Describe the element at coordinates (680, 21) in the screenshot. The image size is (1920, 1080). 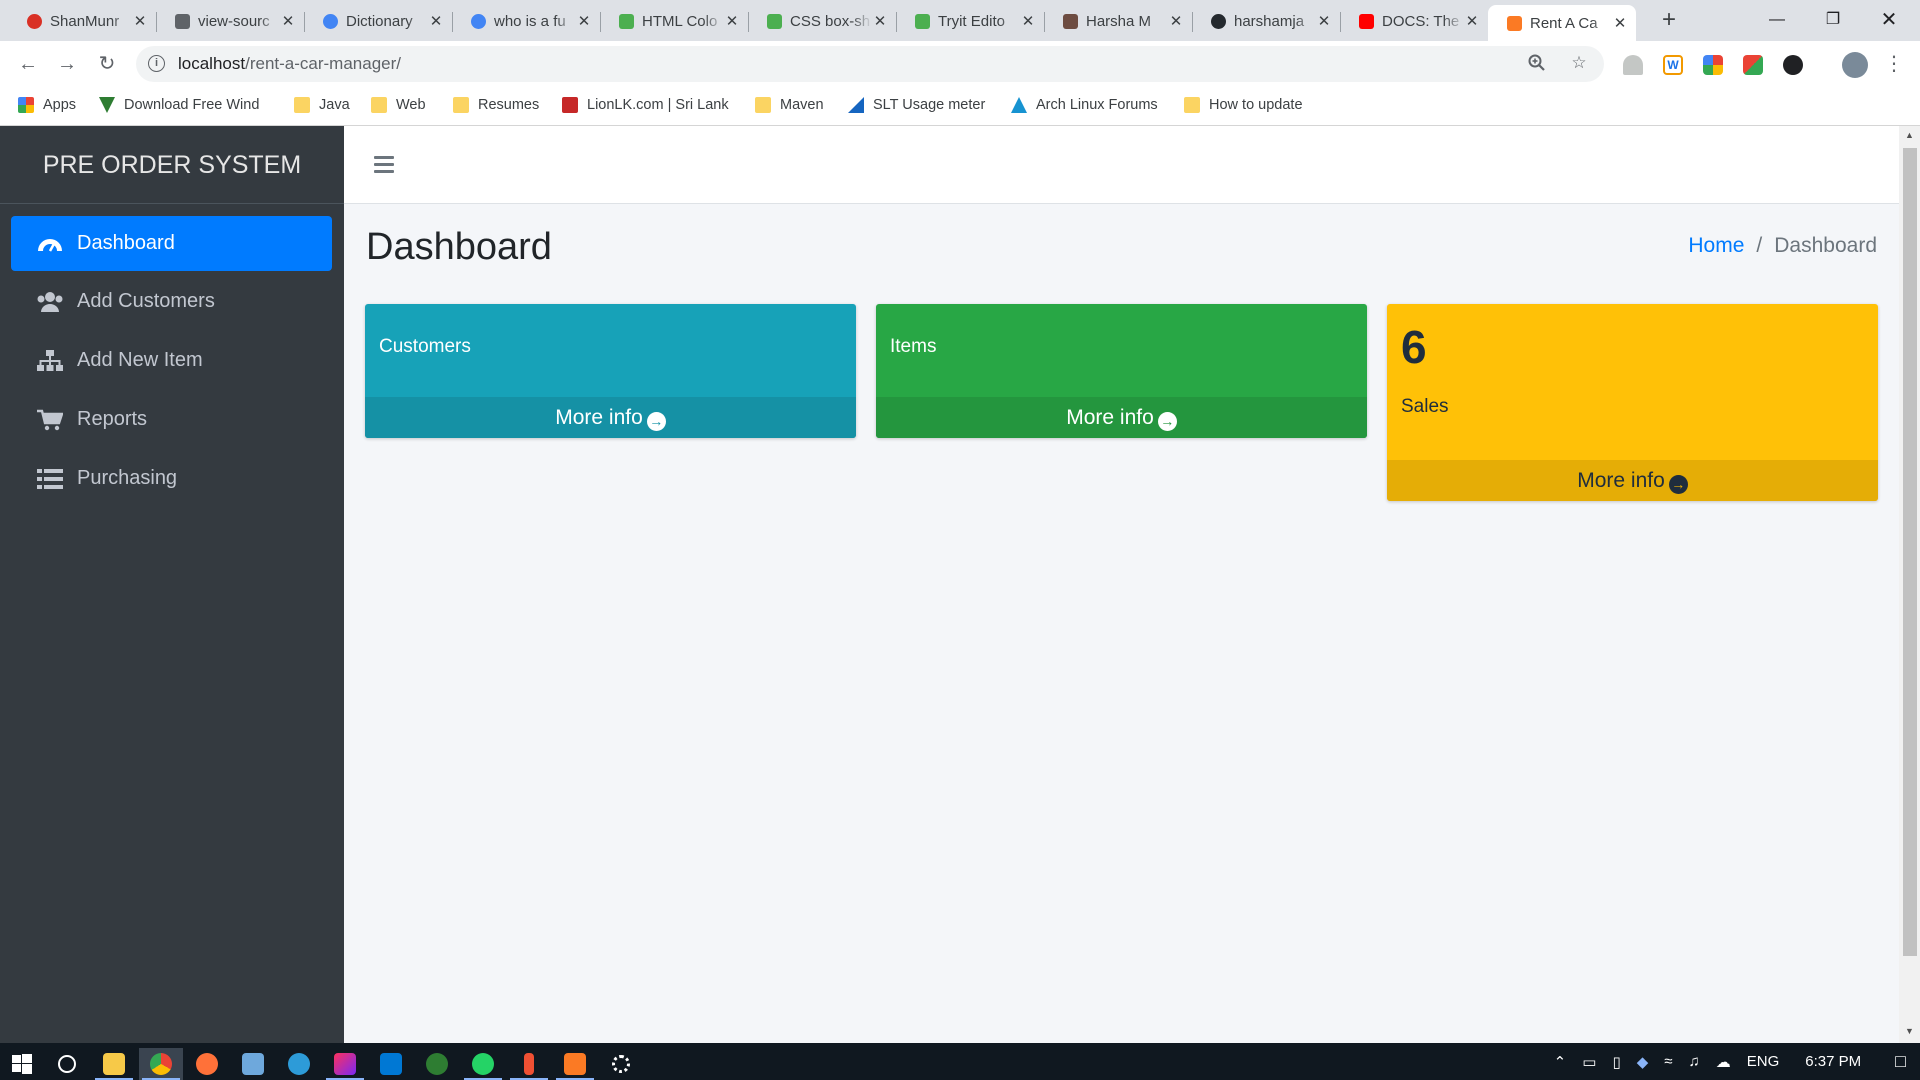
I see `tab-title: HTML Colo` at that location.